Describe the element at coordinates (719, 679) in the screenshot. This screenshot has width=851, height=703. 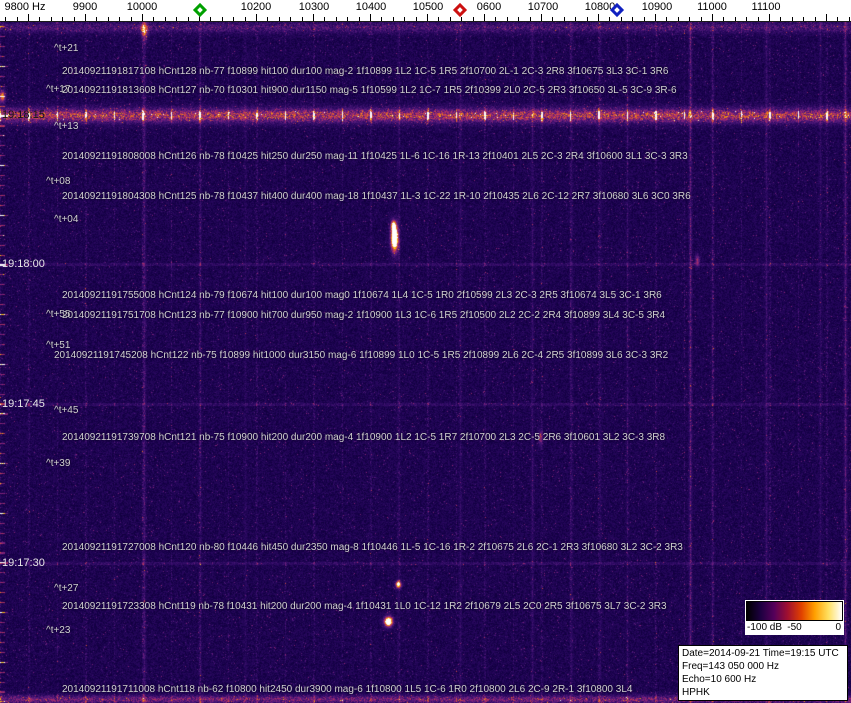
I see `info-echo-frequency: Echo=10 600 Hz` at that location.